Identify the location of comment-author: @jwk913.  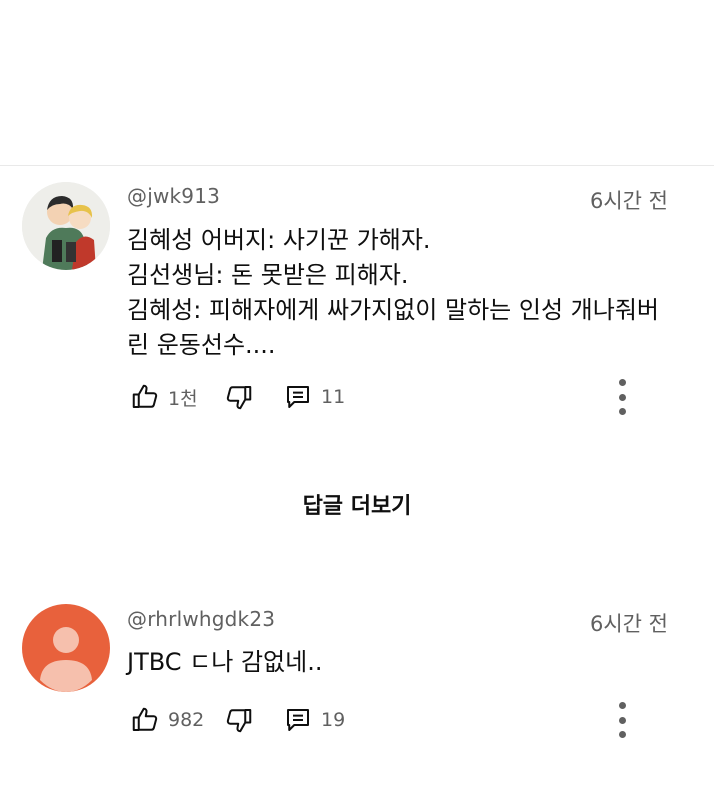
(173, 196).